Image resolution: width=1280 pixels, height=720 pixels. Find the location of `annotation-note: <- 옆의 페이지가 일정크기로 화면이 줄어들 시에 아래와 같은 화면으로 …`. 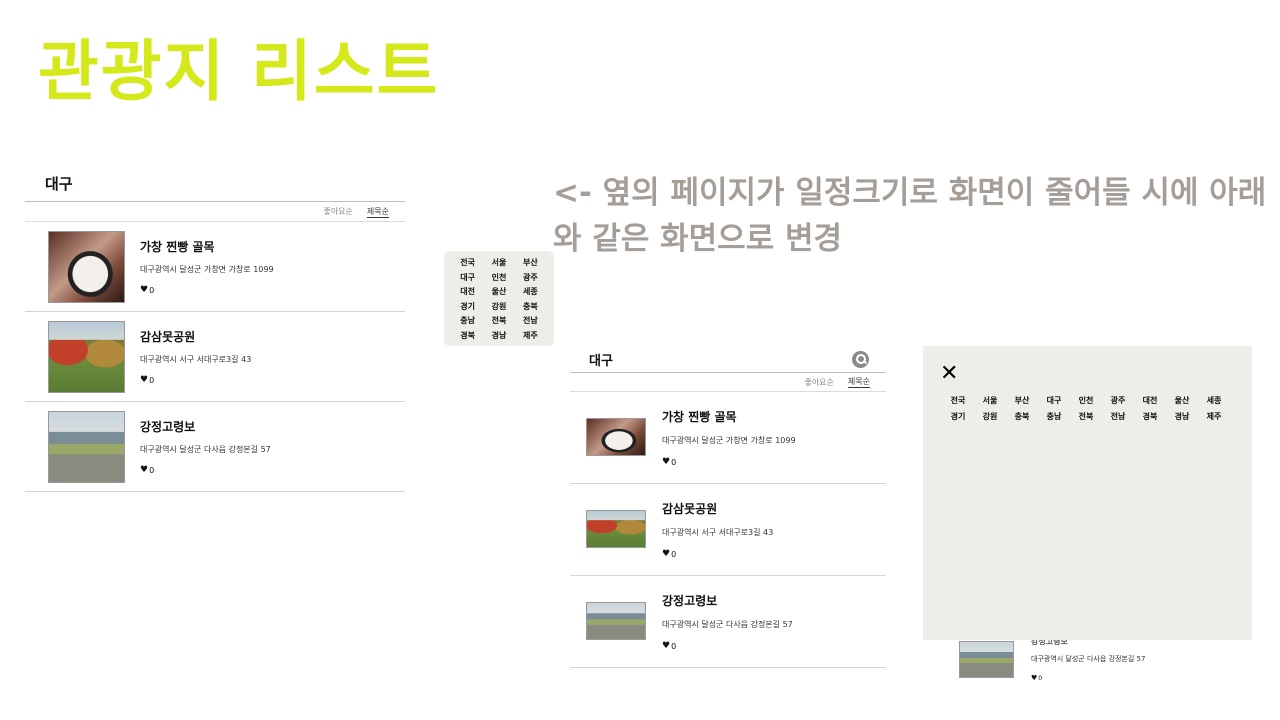

annotation-note: <- 옆의 페이지가 일정크기로 화면이 줄어들 시에 아래와 같은 화면으로 … is located at coordinates (910, 216).